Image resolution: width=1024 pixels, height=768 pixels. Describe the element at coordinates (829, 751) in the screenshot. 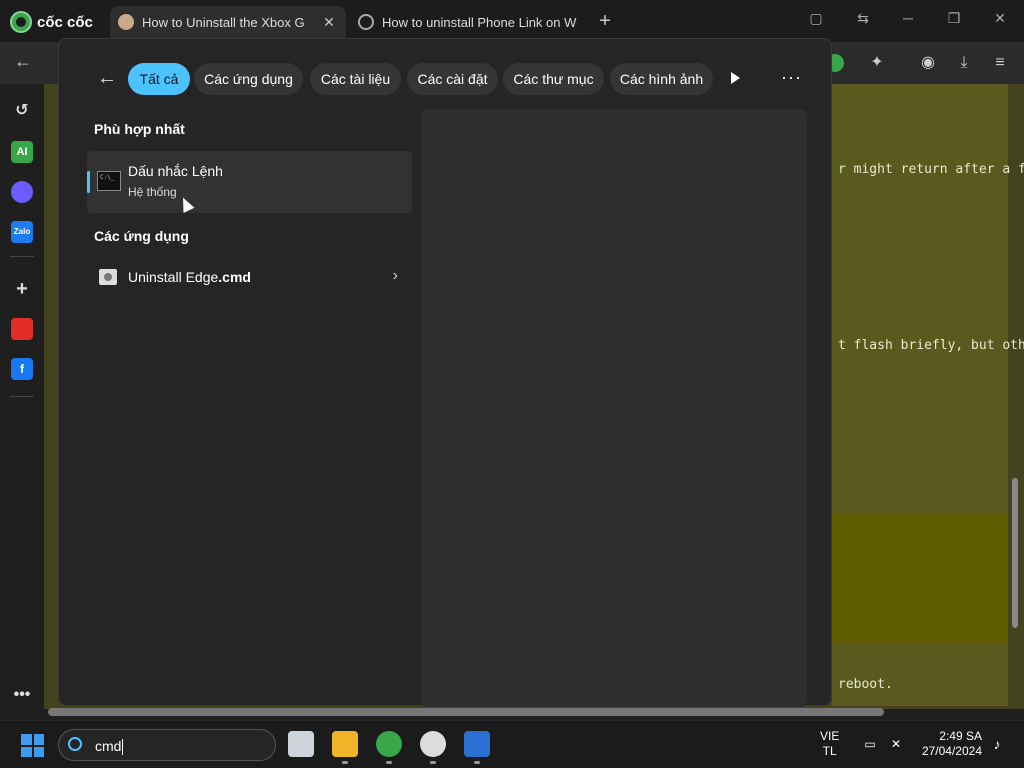

I see `keyboard-layout: TL` at that location.